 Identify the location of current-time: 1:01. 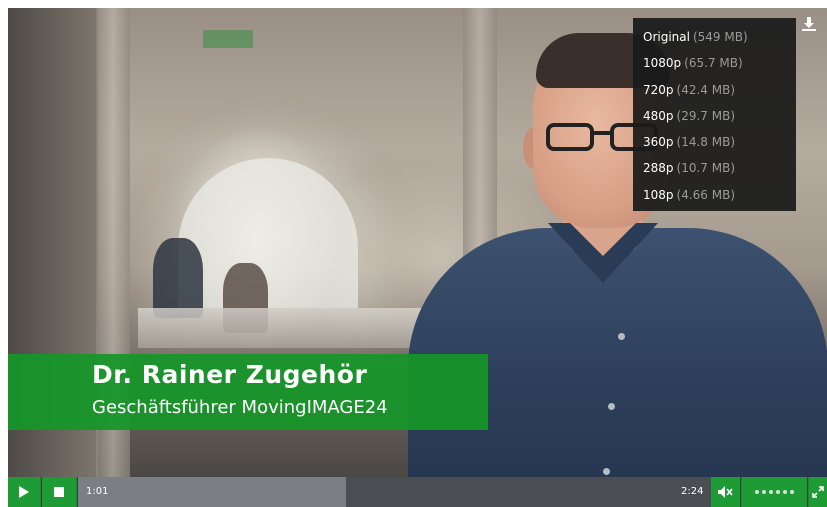
(97, 491).